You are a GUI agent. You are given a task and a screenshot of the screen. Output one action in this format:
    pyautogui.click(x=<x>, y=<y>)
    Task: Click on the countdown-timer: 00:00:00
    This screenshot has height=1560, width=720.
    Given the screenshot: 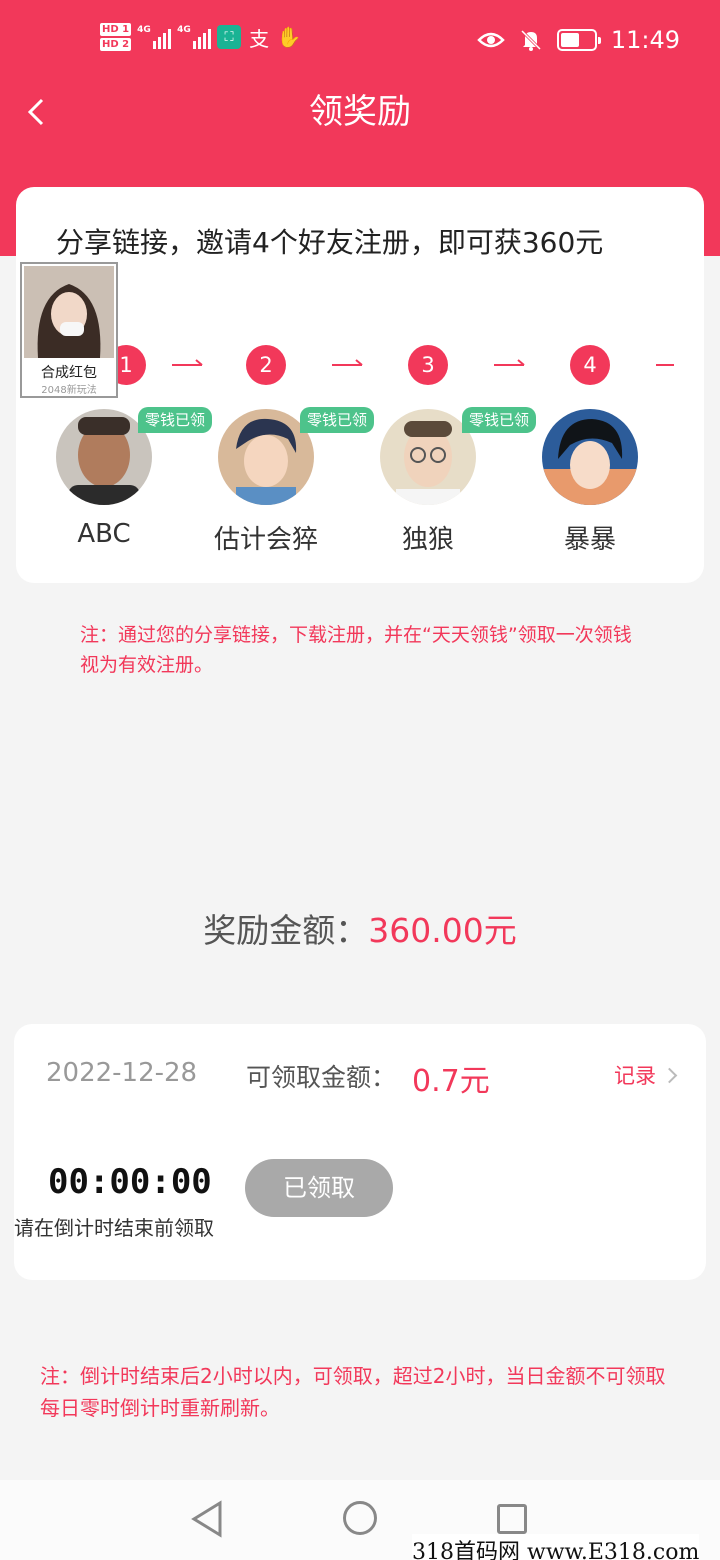 What is the action you would take?
    pyautogui.click(x=130, y=1182)
    